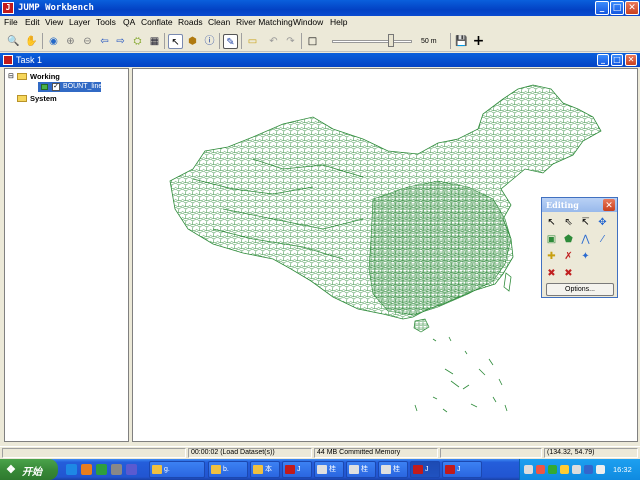  Describe the element at coordinates (600, 469) in the screenshot. I see `tray-volume-icon` at that location.